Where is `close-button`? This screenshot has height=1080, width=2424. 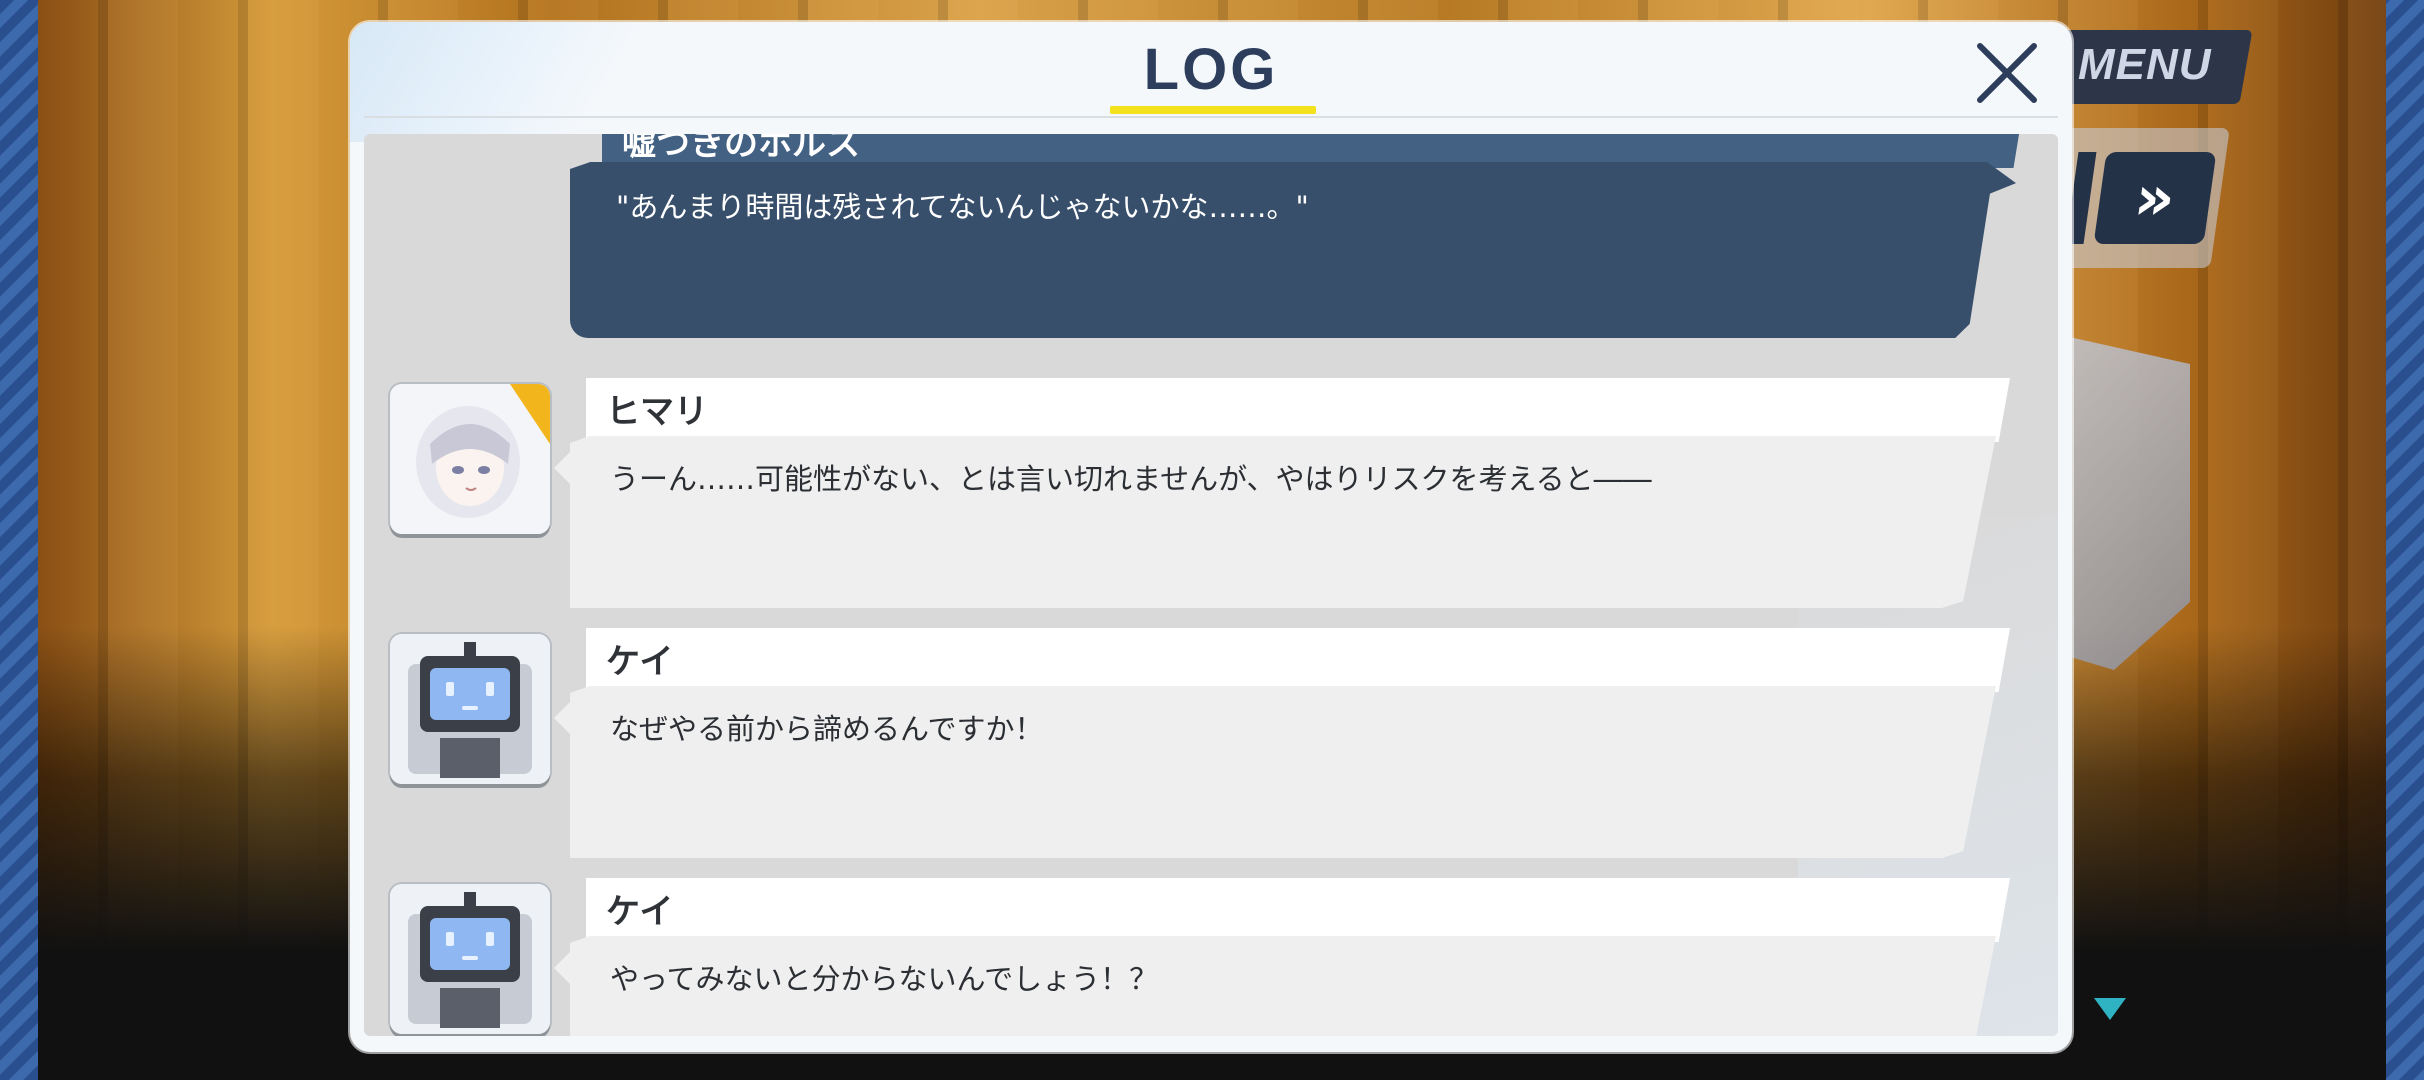
close-button is located at coordinates (2007, 73).